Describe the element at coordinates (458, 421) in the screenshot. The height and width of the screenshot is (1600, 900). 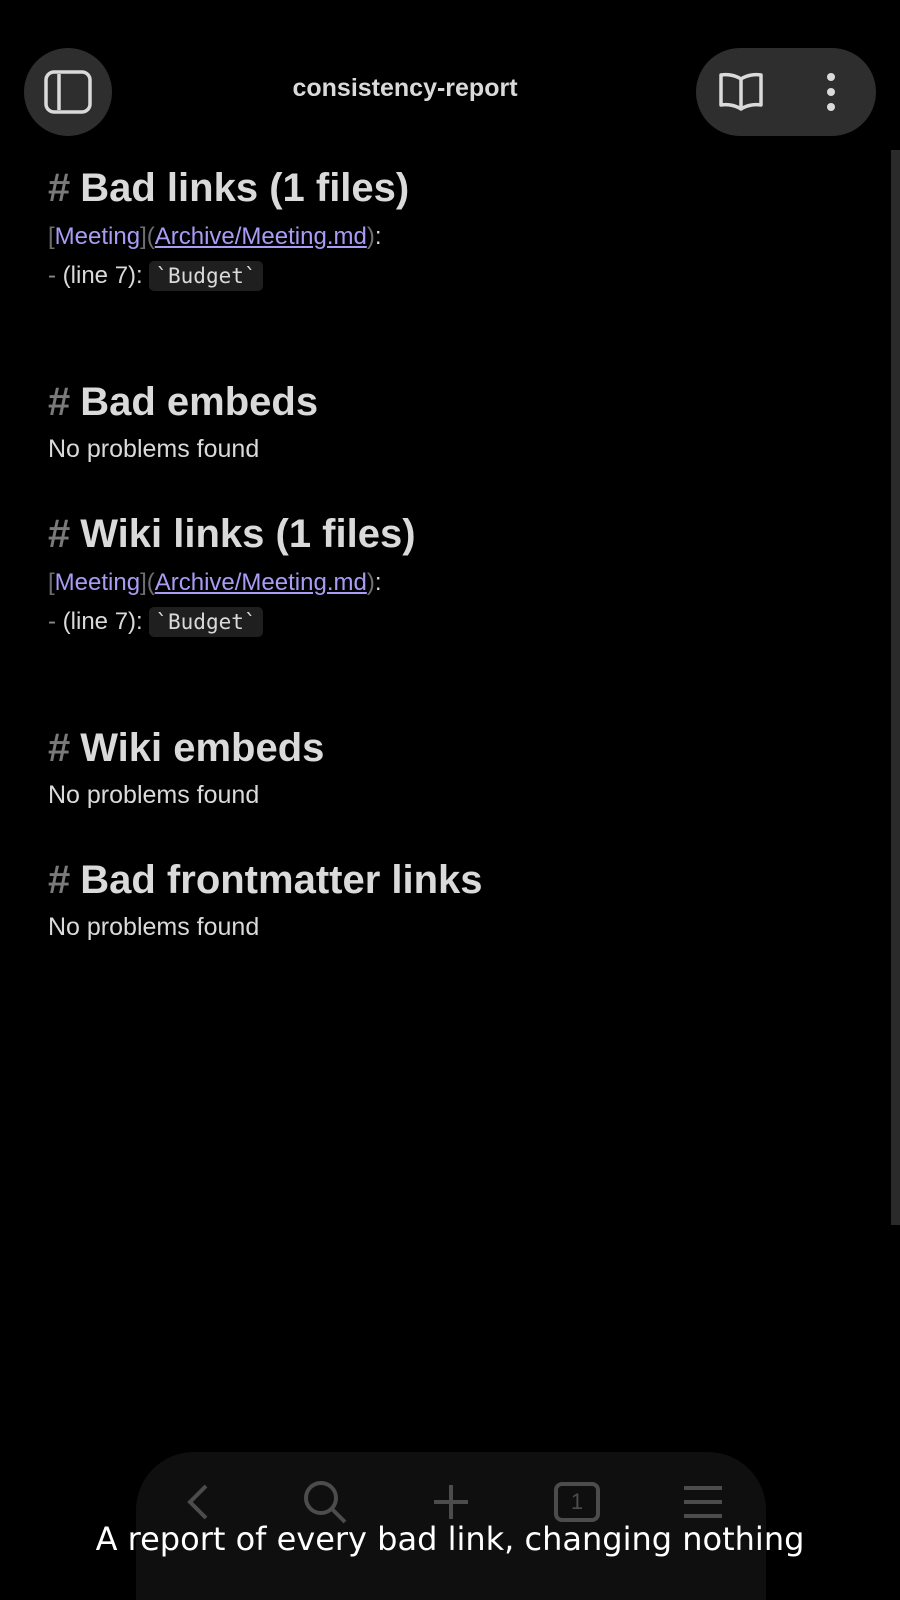
I see `section-bad-embeds: # Bad embeds No problems found` at that location.